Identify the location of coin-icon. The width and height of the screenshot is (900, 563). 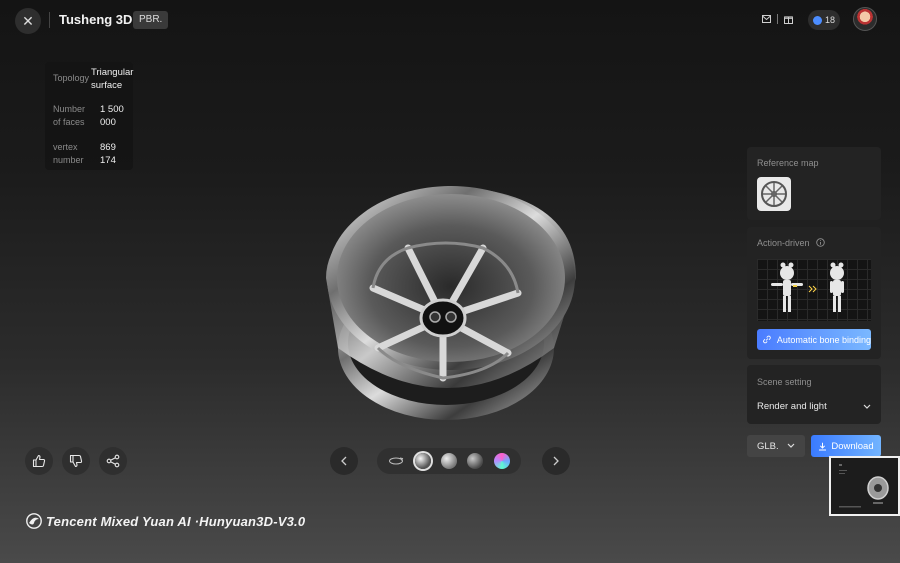
(817, 20).